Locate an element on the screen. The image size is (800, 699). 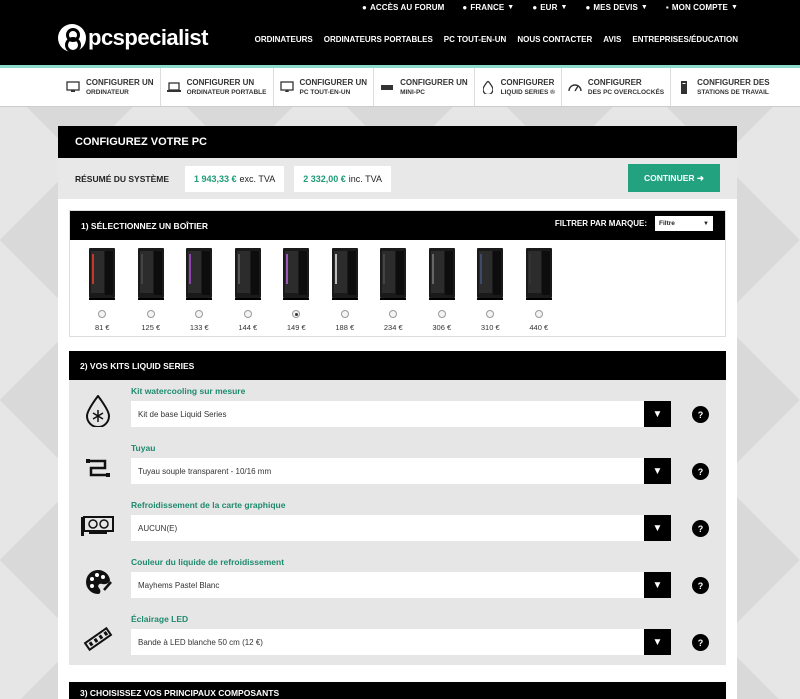
case-option: 144 € is located at coordinates (248, 289).